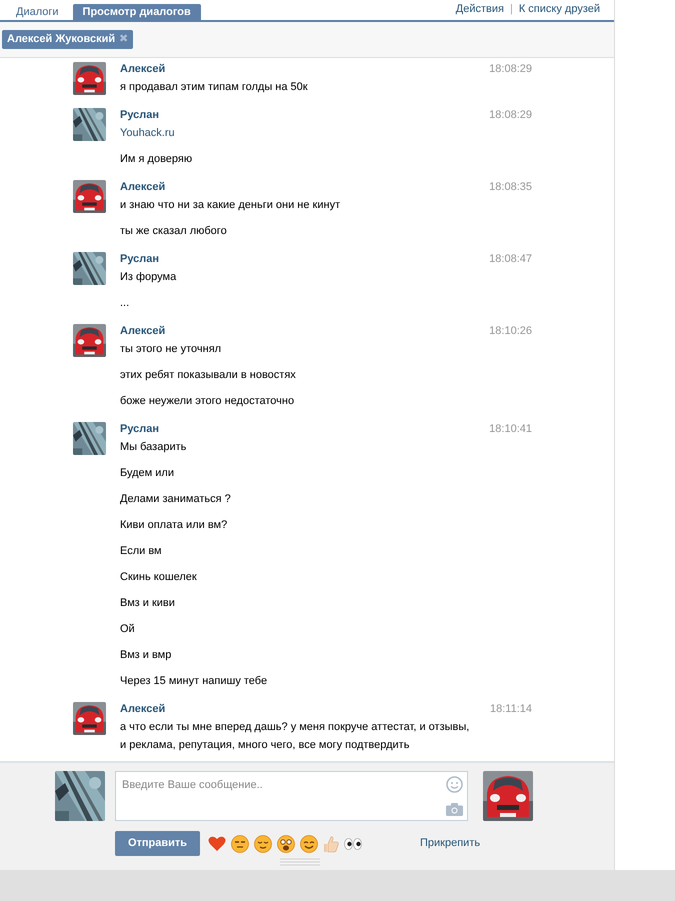  Describe the element at coordinates (510, 430) in the screenshot. I see `message-time: 18:10:41` at that location.